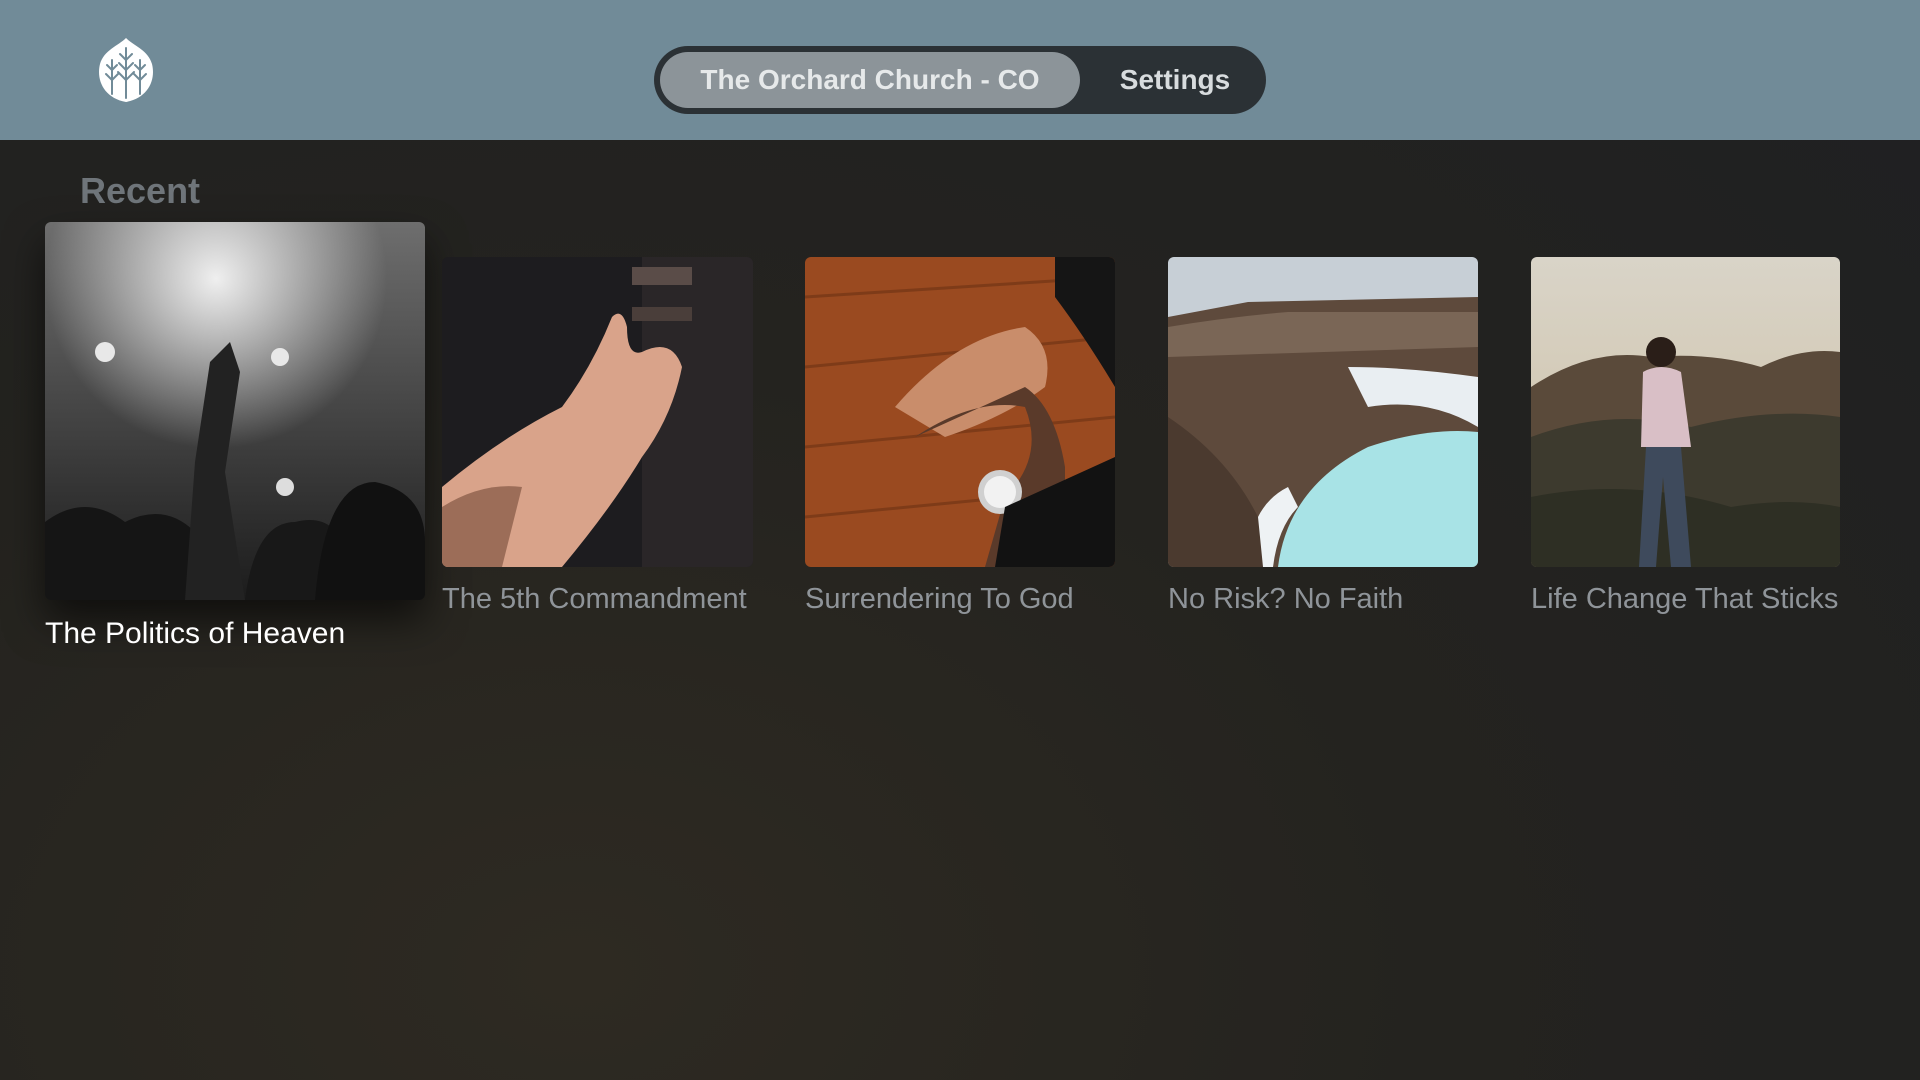  Describe the element at coordinates (870, 80) in the screenshot. I see `tab-orchard-church: The Orchard Church - CO` at that location.